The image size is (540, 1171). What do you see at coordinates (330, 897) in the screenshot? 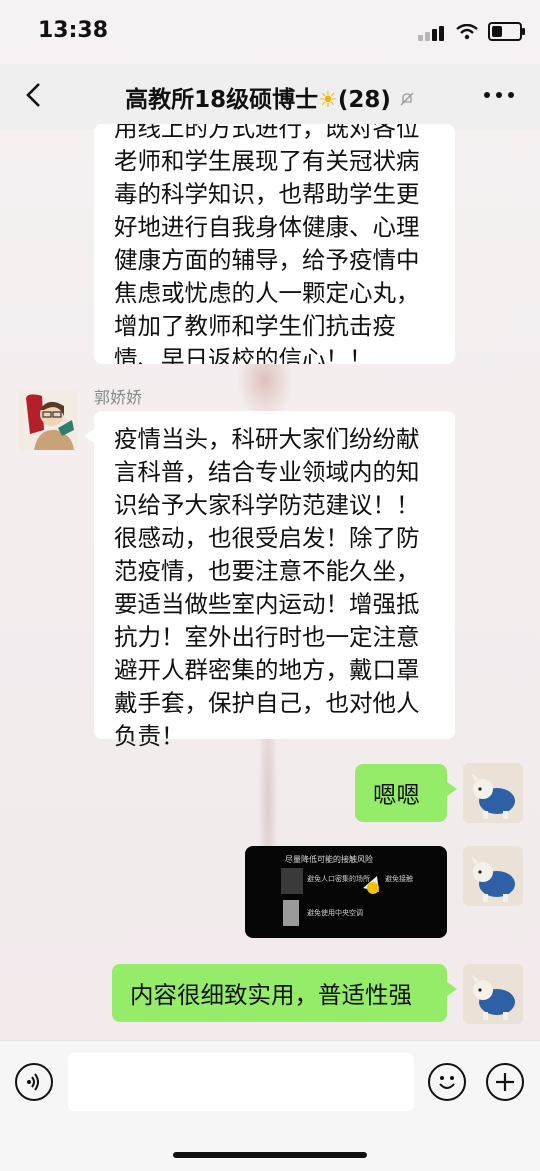
I see `image-graphic` at bounding box center [330, 897].